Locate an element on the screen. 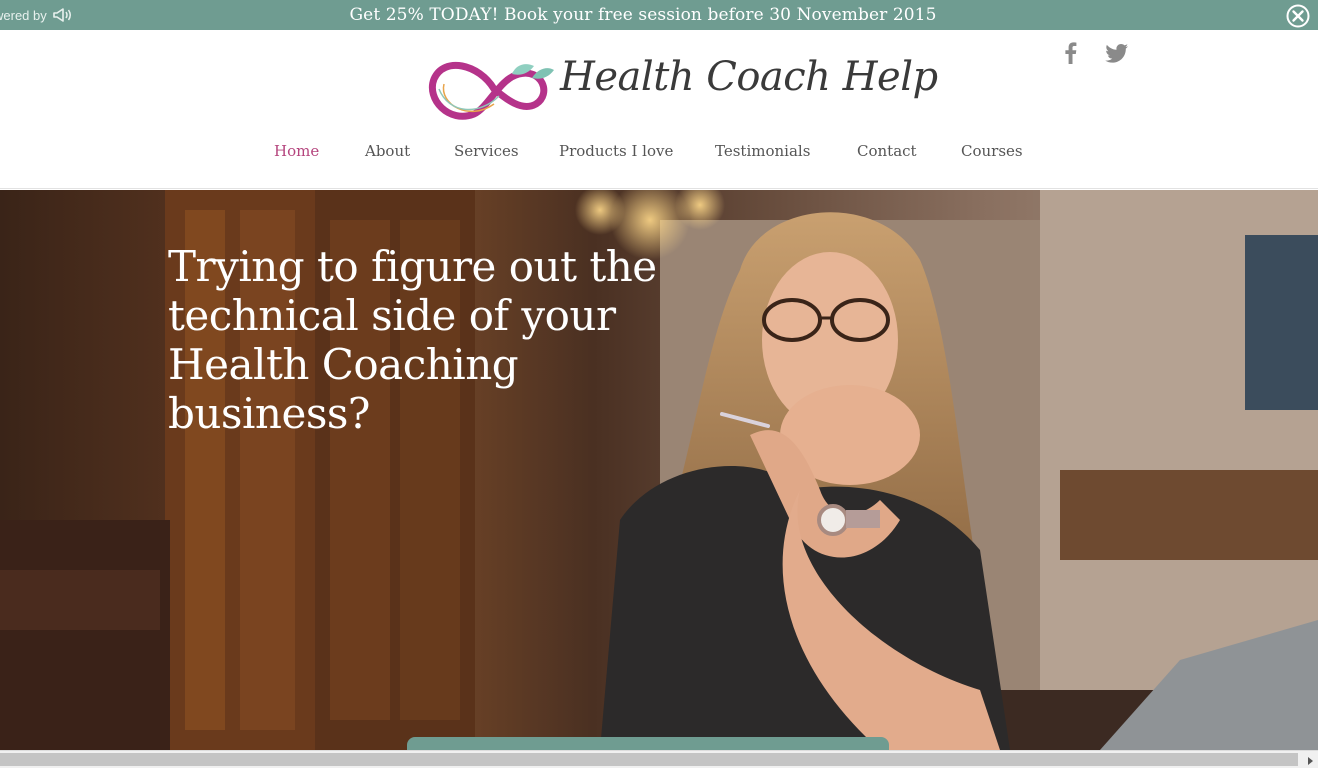 The image size is (1318, 772). close-button is located at coordinates (1298, 16).